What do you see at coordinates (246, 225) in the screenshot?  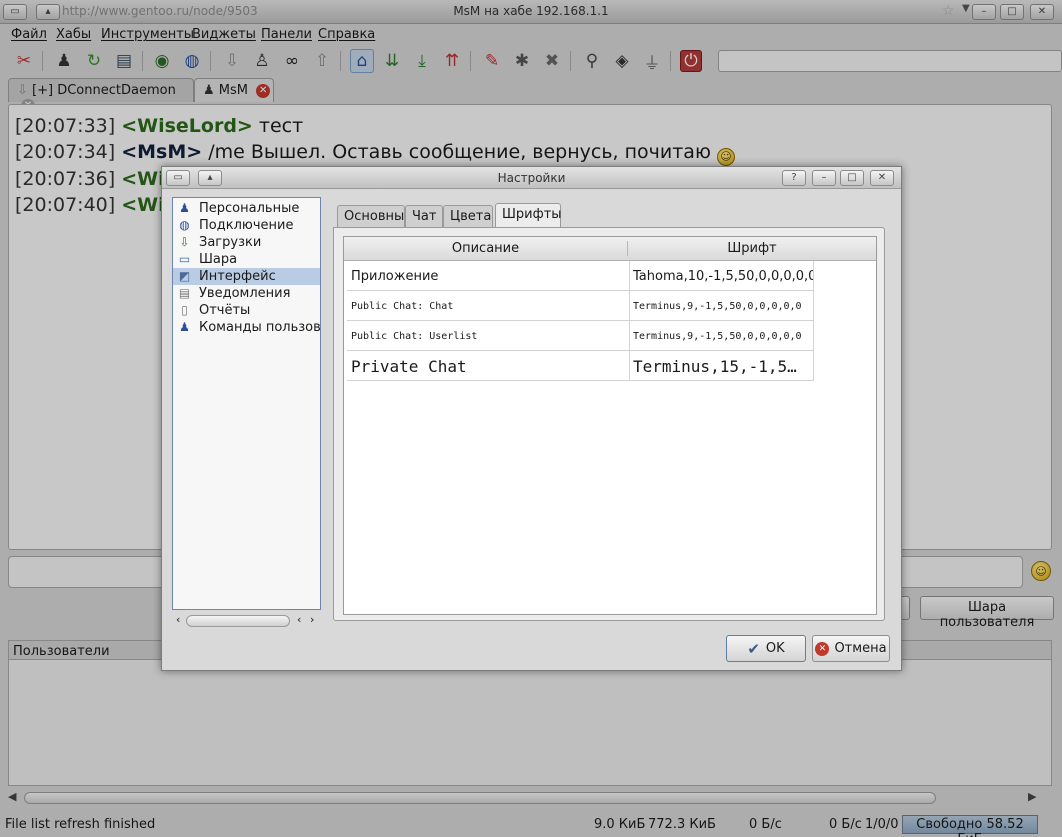 I see `category-connection: ◍ Подключение` at bounding box center [246, 225].